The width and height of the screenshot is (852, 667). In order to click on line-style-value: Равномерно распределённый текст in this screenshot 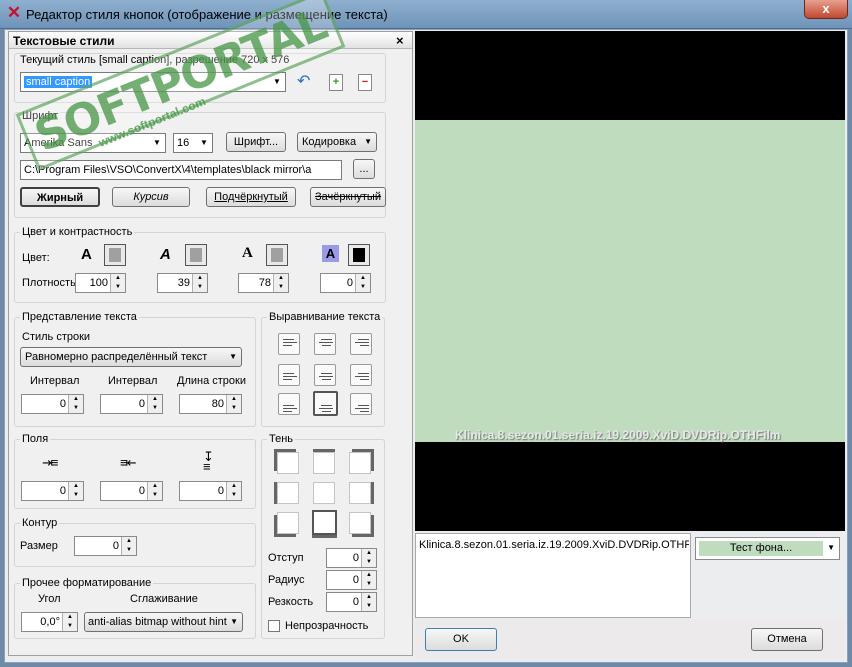, I will do `click(116, 357)`.